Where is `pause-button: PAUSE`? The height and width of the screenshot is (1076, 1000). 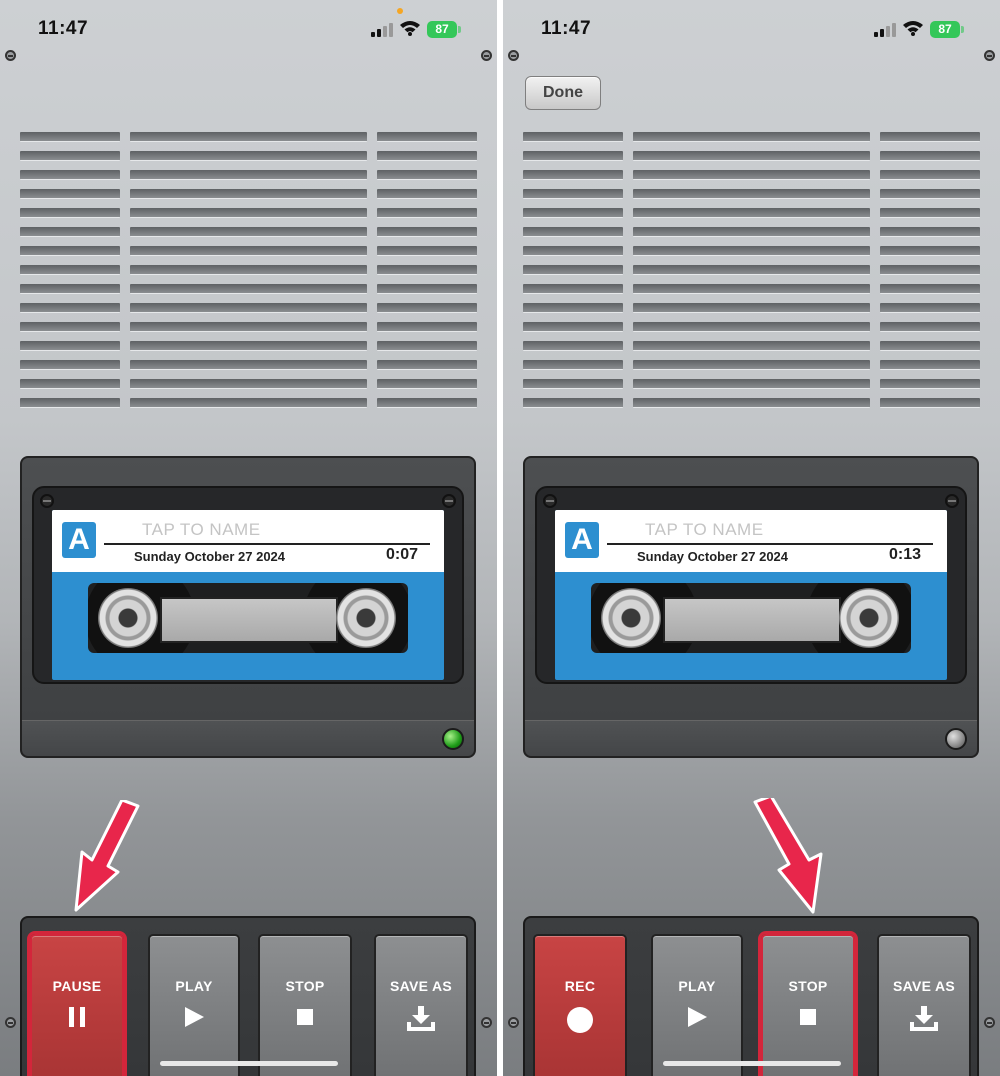
pause-button: PAUSE is located at coordinates (77, 1003).